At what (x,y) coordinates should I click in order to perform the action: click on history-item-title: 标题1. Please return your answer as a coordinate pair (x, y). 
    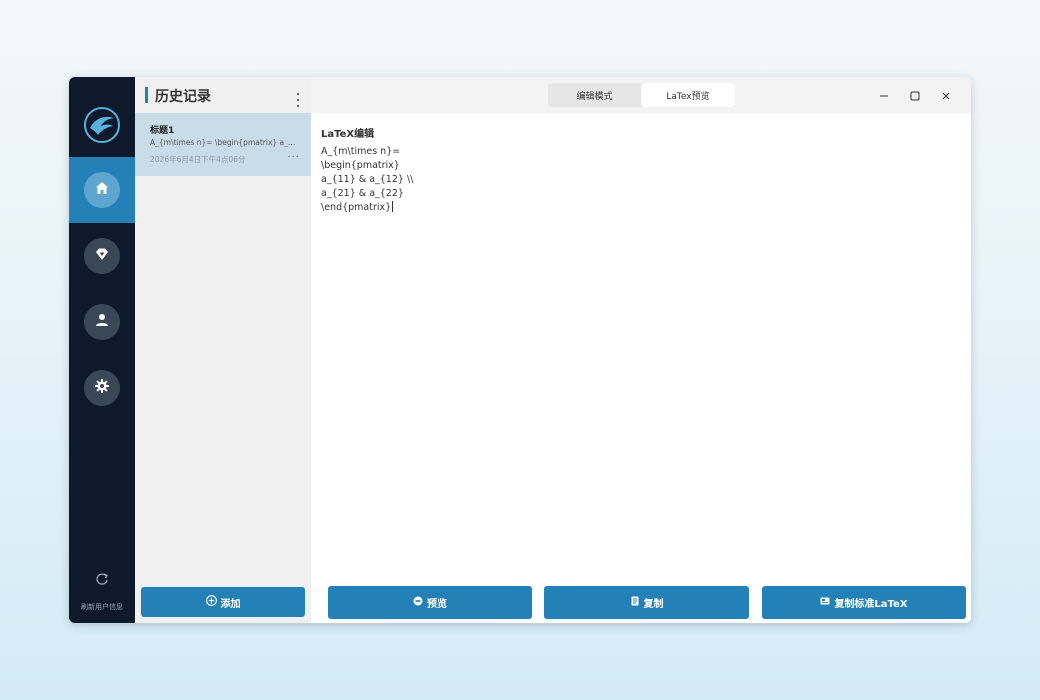
    Looking at the image, I should click on (162, 131).